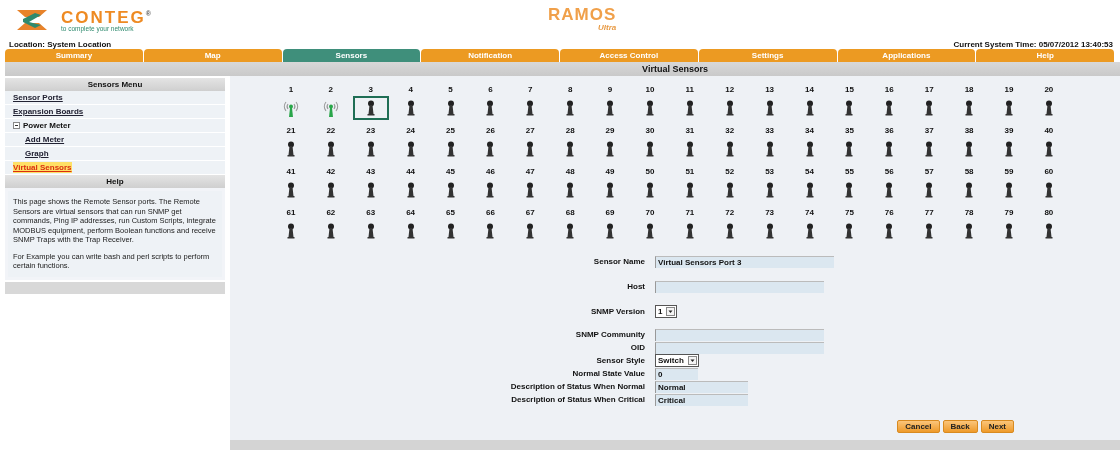 This screenshot has height=450, width=1120. What do you see at coordinates (450, 213) in the screenshot?
I see `port-number: 65` at bounding box center [450, 213].